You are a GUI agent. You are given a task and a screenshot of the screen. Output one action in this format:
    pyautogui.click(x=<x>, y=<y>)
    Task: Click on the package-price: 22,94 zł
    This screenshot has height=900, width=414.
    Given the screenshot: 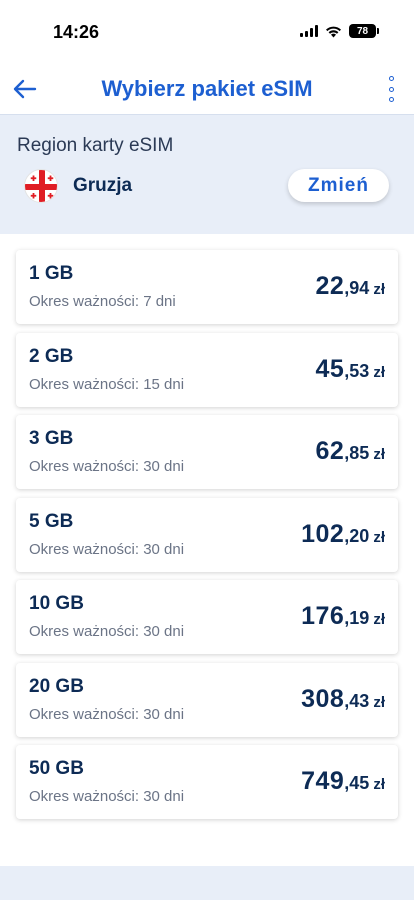 What is the action you would take?
    pyautogui.click(x=350, y=286)
    